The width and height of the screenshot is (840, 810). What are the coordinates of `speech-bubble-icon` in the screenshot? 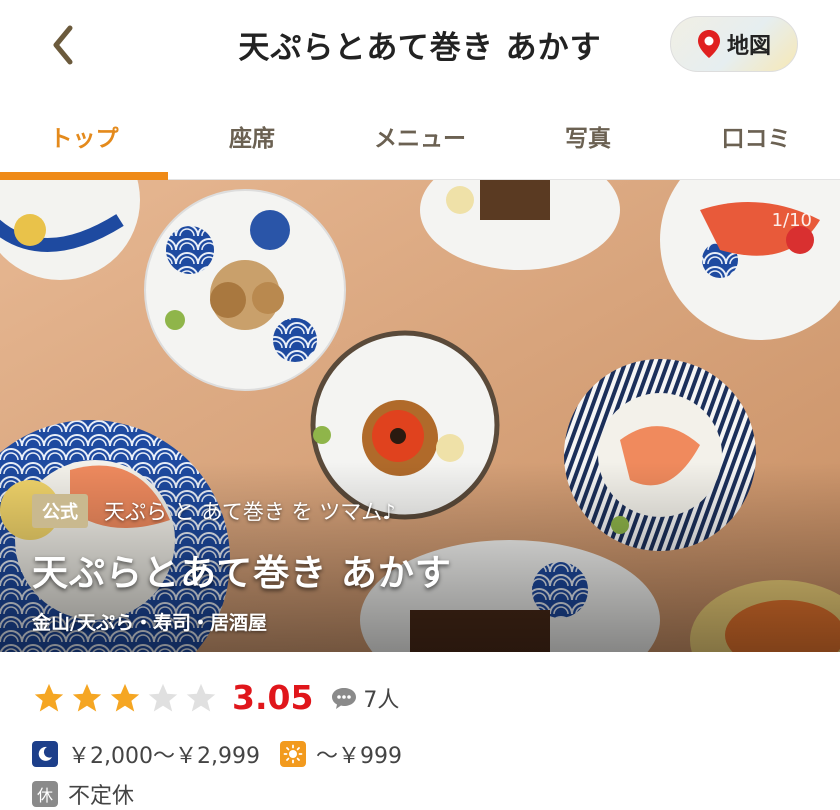 It's located at (344, 698).